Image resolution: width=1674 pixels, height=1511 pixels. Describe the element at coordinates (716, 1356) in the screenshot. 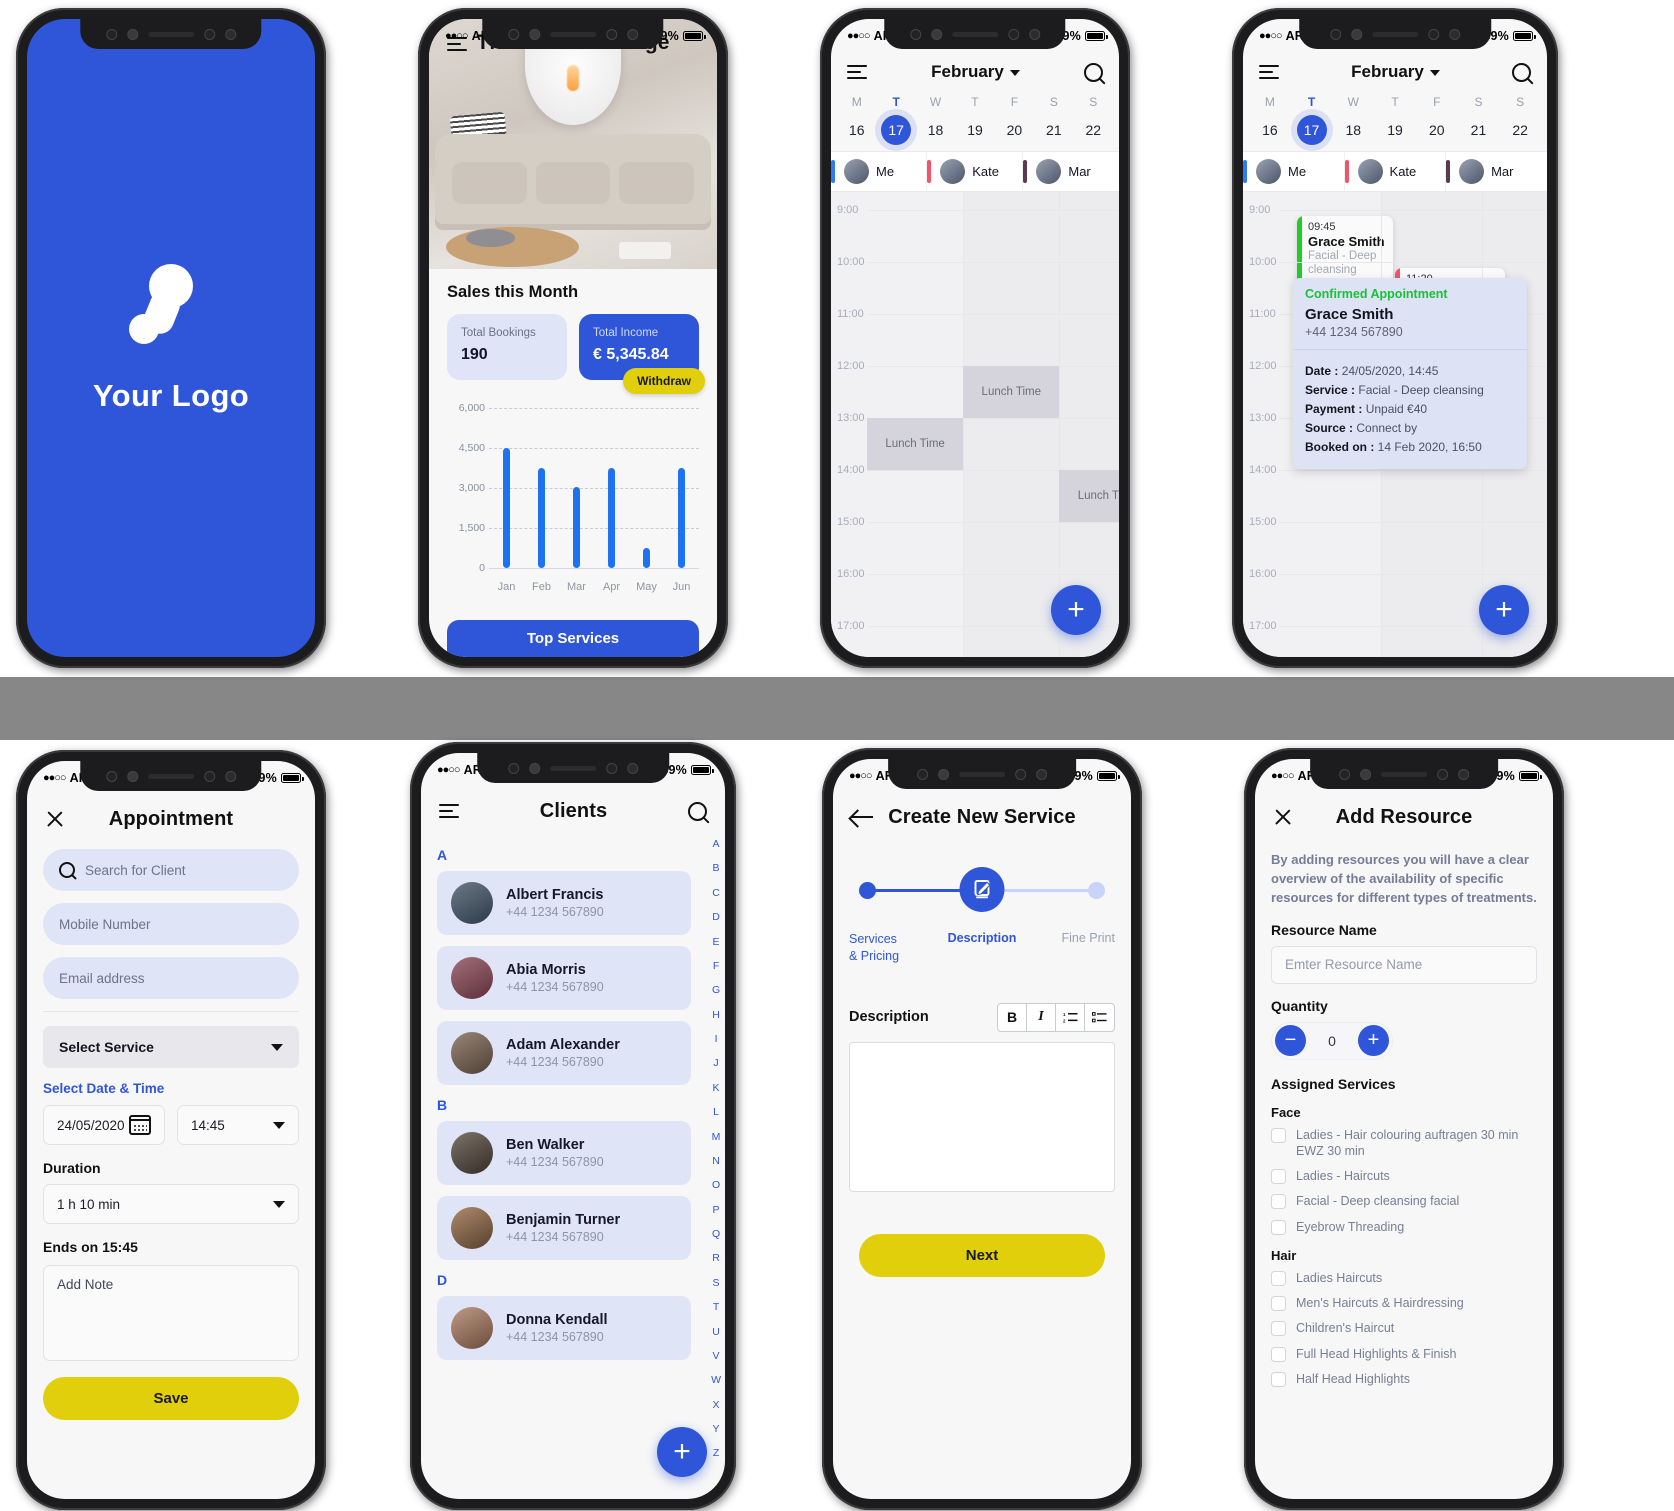

I see `index-letter-V: V` at that location.